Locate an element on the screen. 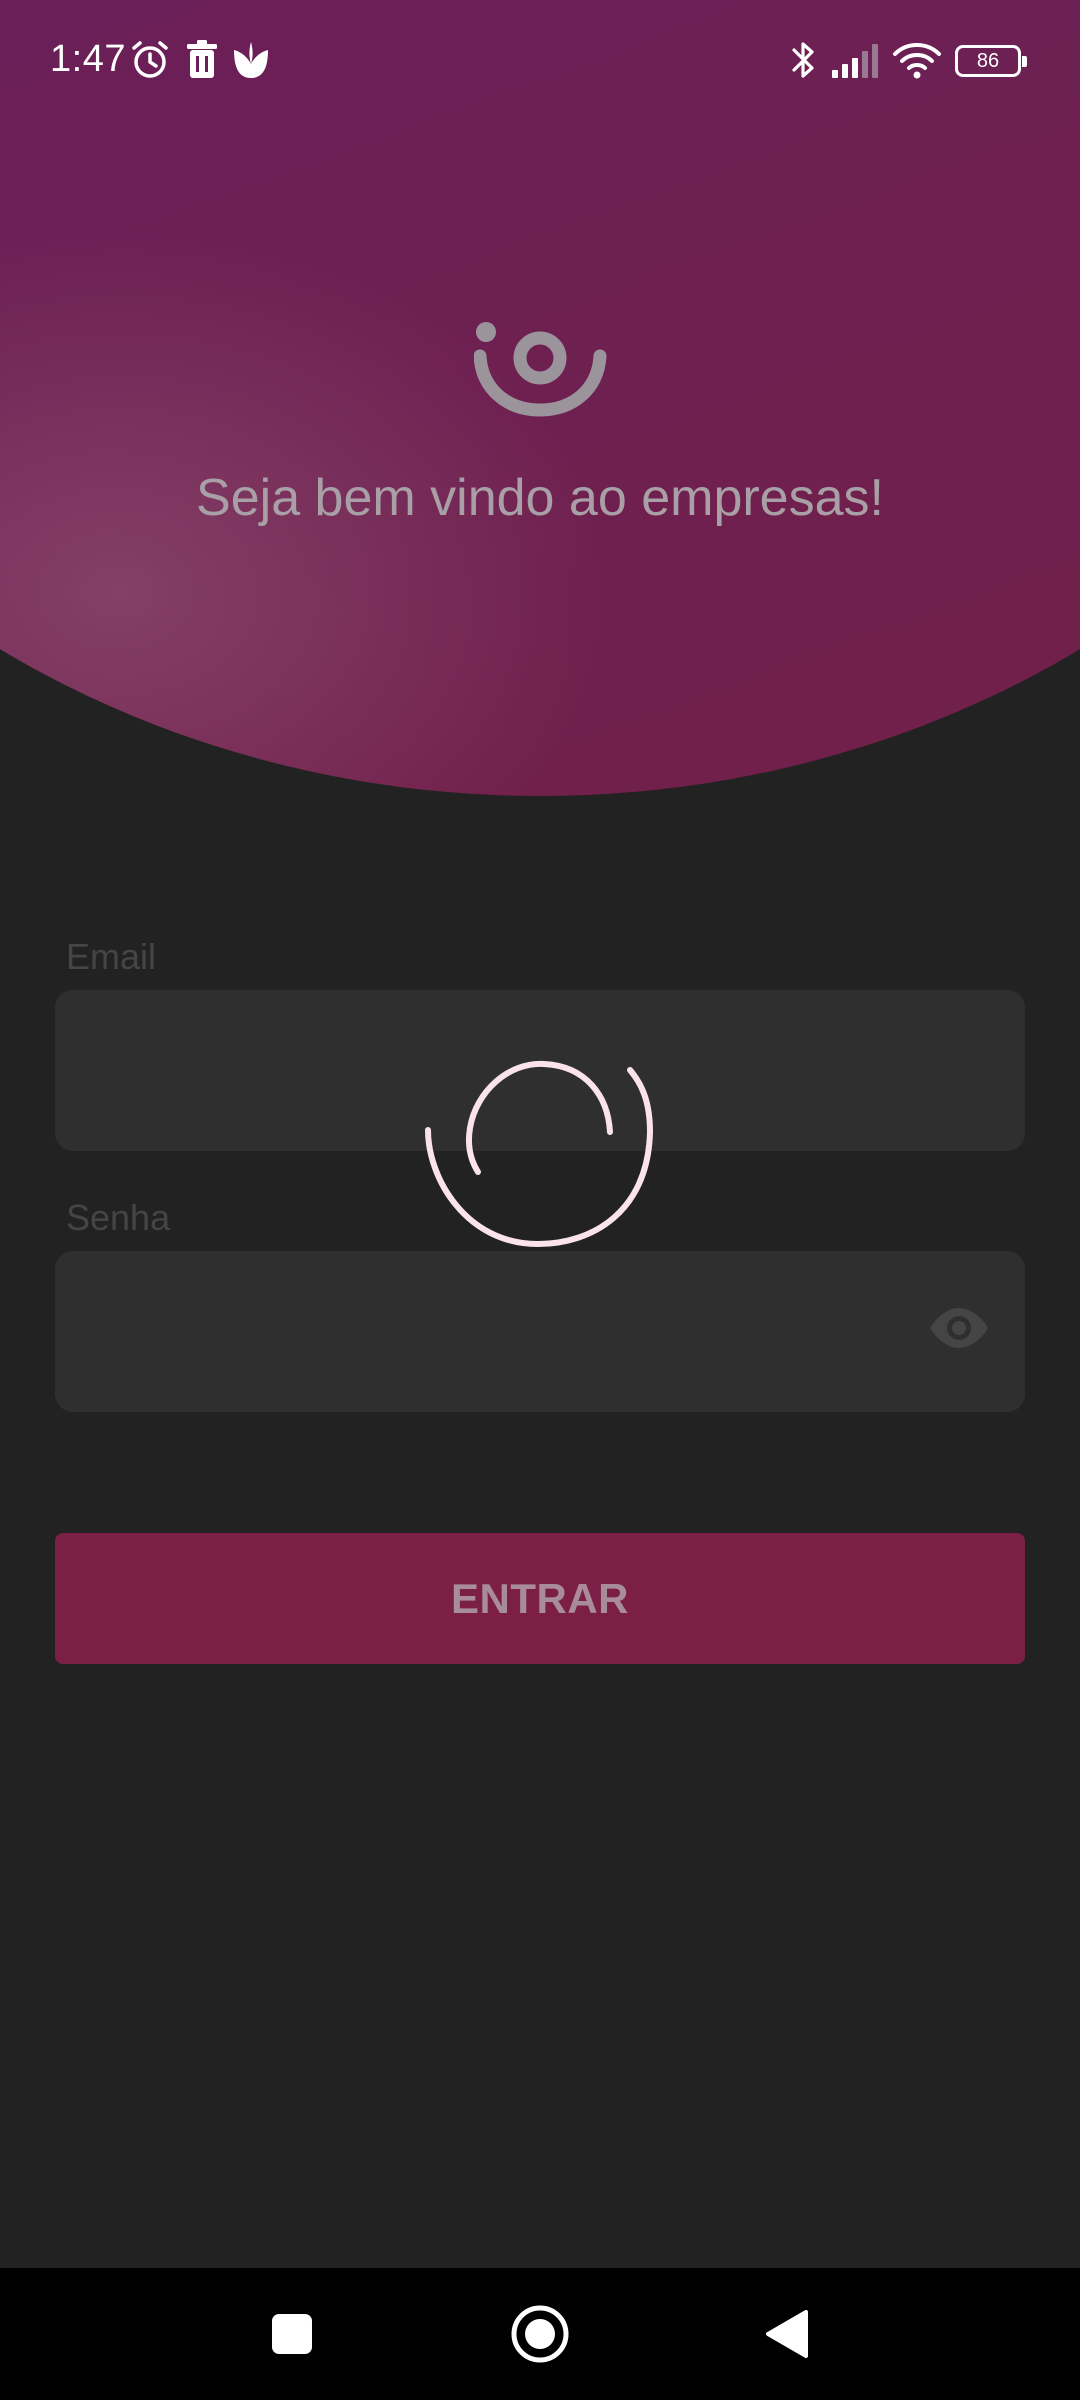 Image resolution: width=1080 pixels, height=2400 pixels. navigation-bar is located at coordinates (540, 2334).